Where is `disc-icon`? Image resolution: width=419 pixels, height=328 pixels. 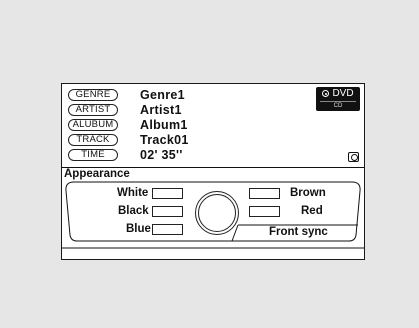
disc-icon is located at coordinates (353, 157).